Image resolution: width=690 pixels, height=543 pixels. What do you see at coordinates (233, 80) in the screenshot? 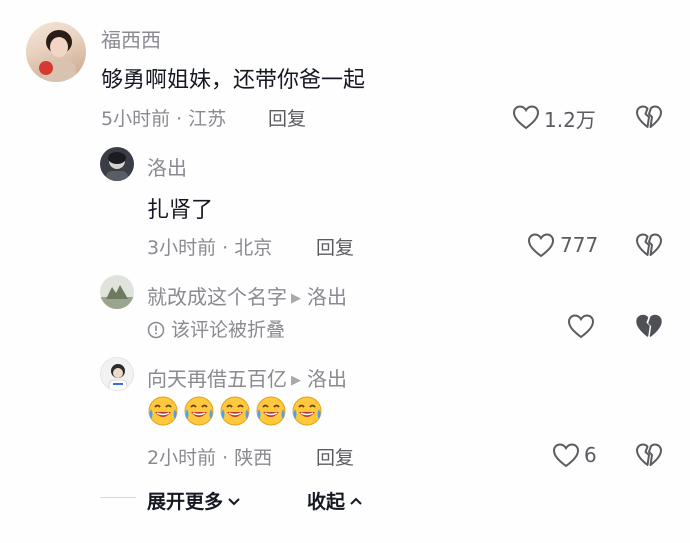
I see `comment-text: 够勇啊姐妹，还带你爸一起` at bounding box center [233, 80].